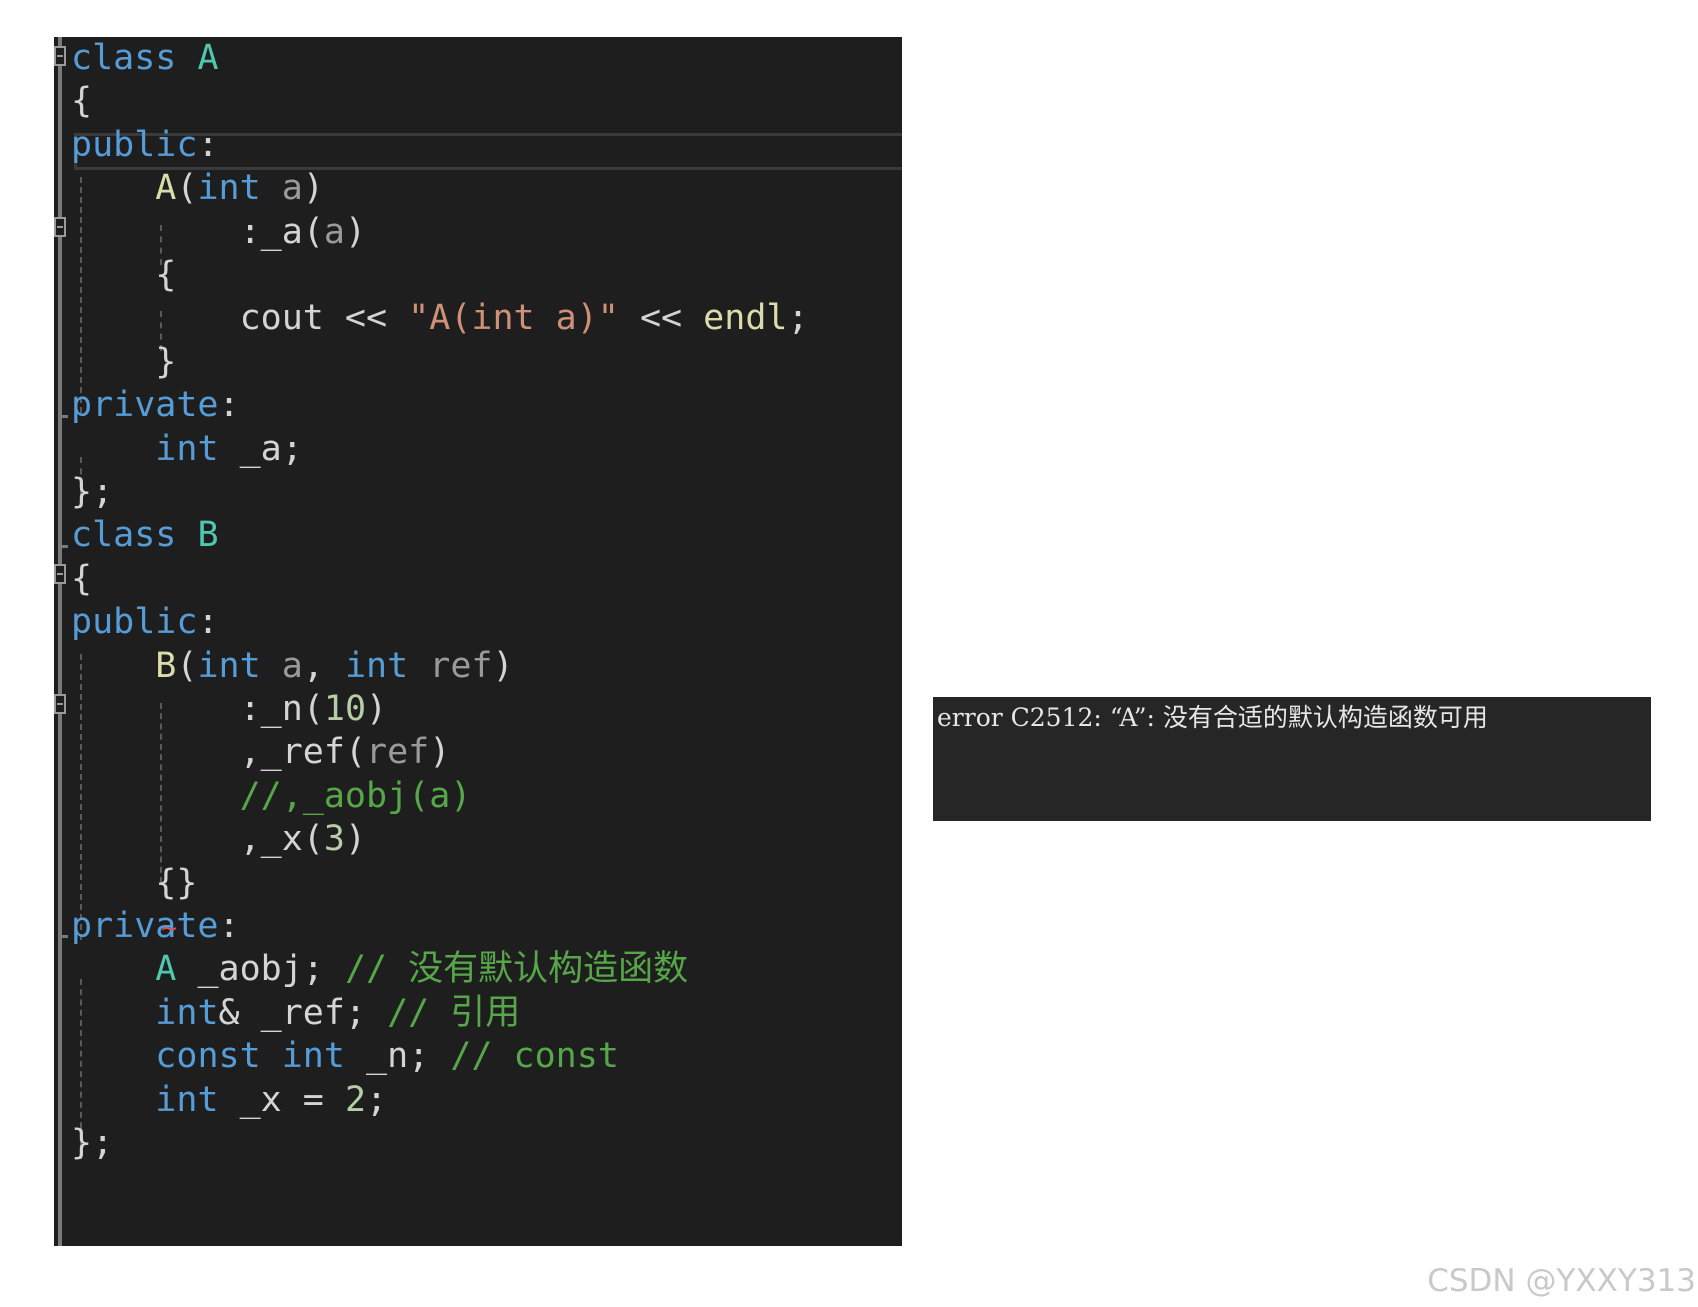 Image resolution: width=1698 pixels, height=1307 pixels. I want to click on code-token: a, so click(334, 231).